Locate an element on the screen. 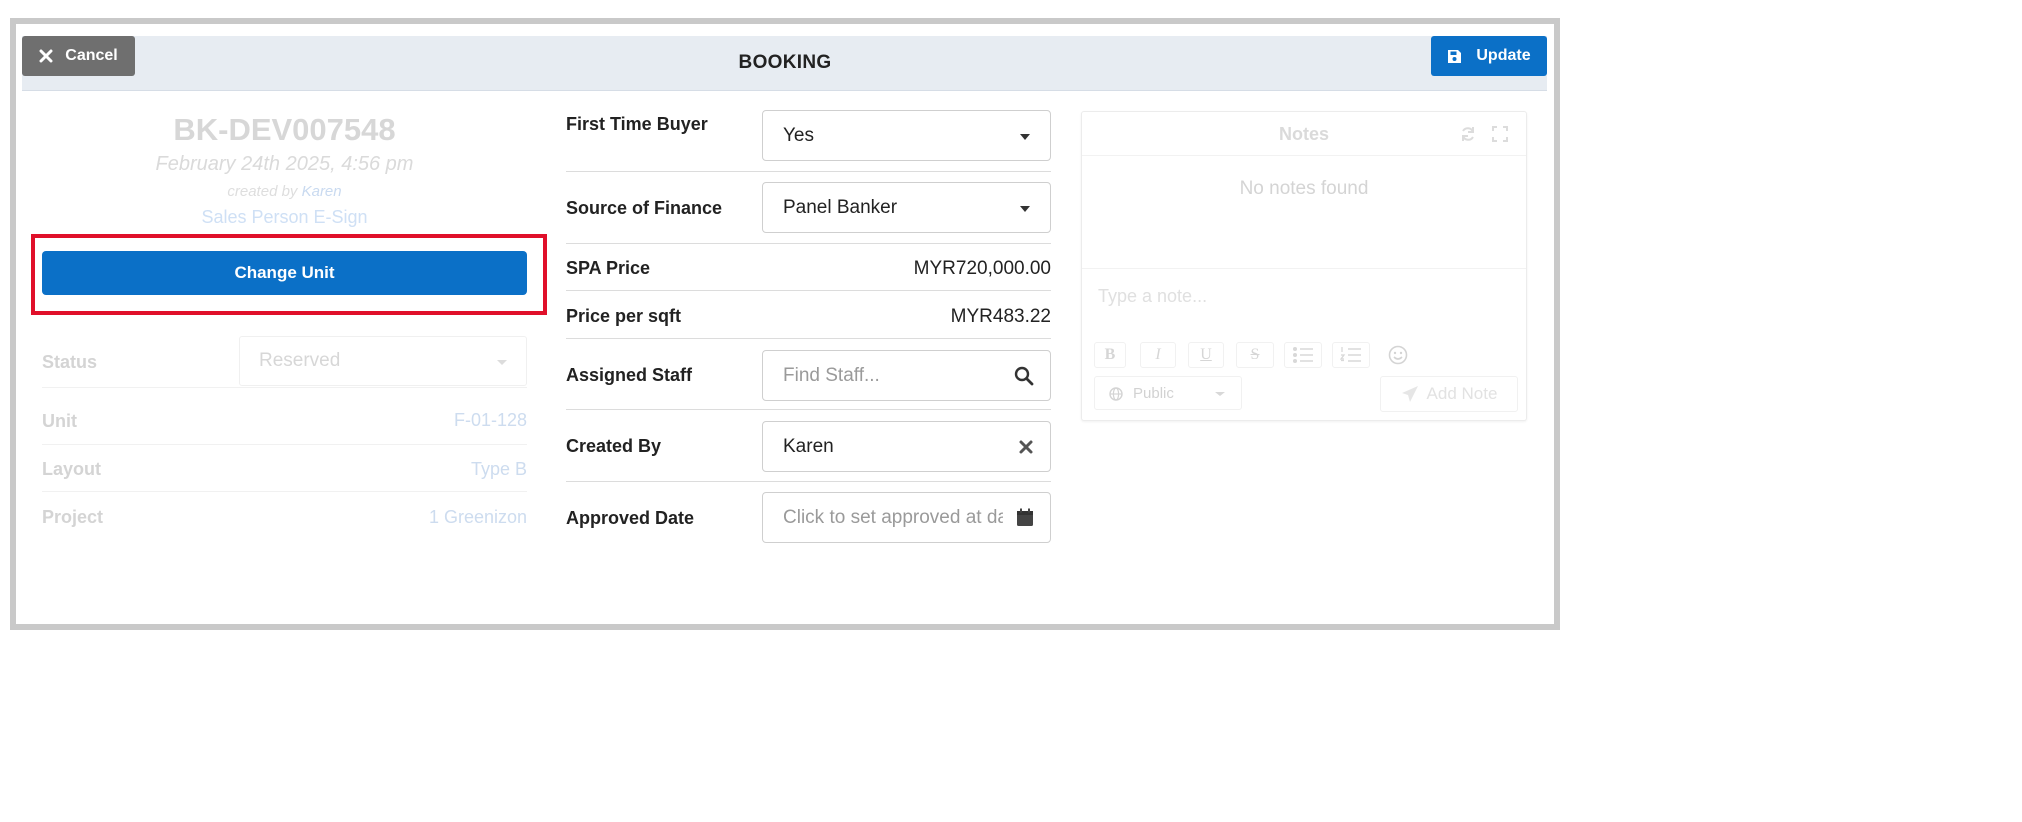 The width and height of the screenshot is (2022, 822). assigned-staff-label: Assigned Staff is located at coordinates (629, 375).